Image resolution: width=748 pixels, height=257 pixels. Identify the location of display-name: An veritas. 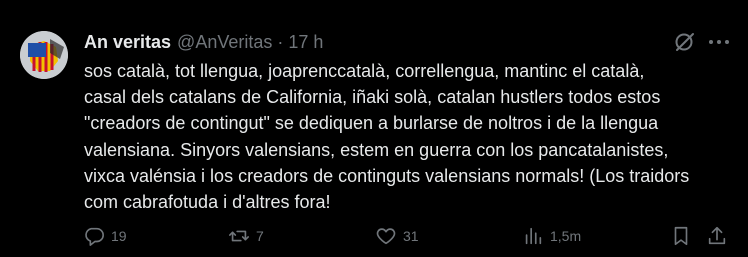
(127, 42).